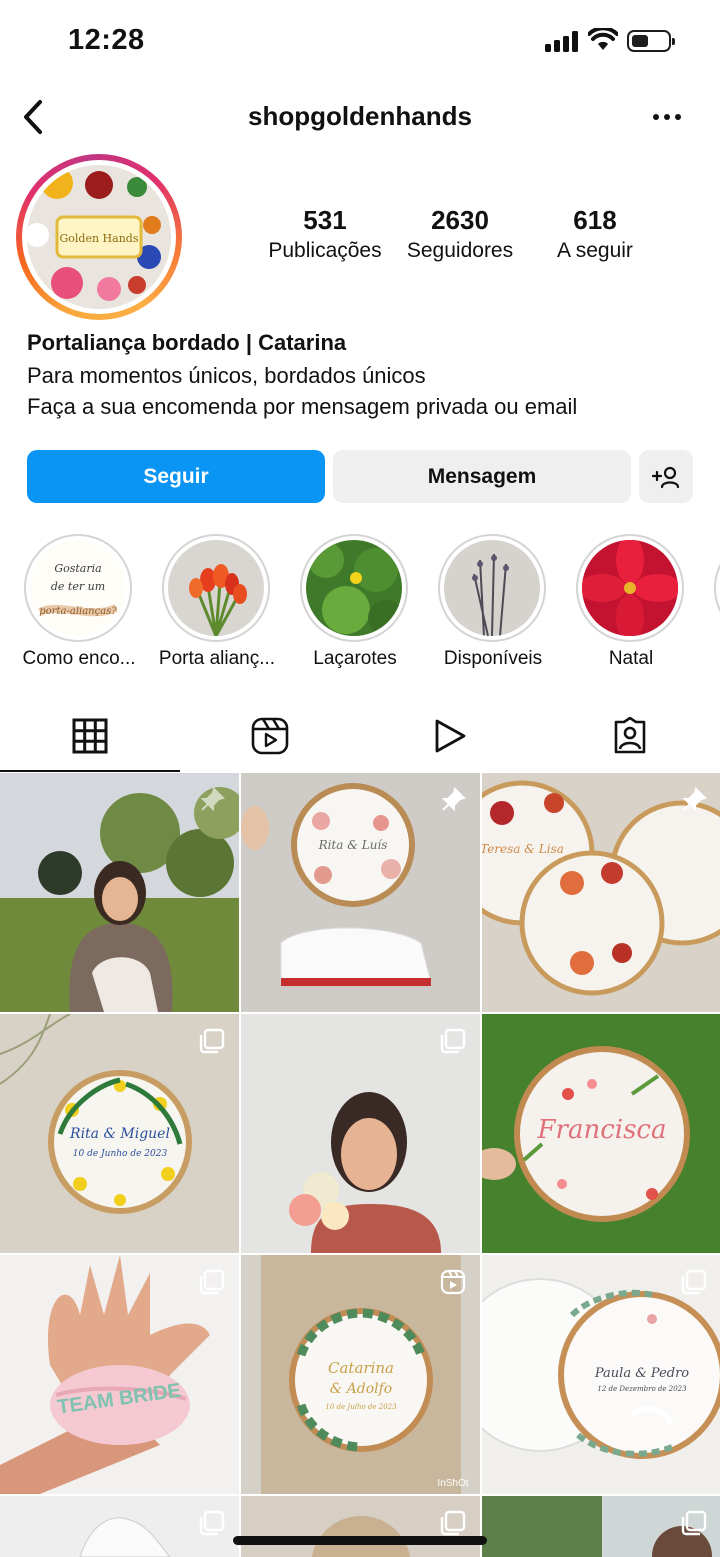 This screenshot has height=1557, width=720. I want to click on highlight-label: Disponíveis, so click(493, 658).